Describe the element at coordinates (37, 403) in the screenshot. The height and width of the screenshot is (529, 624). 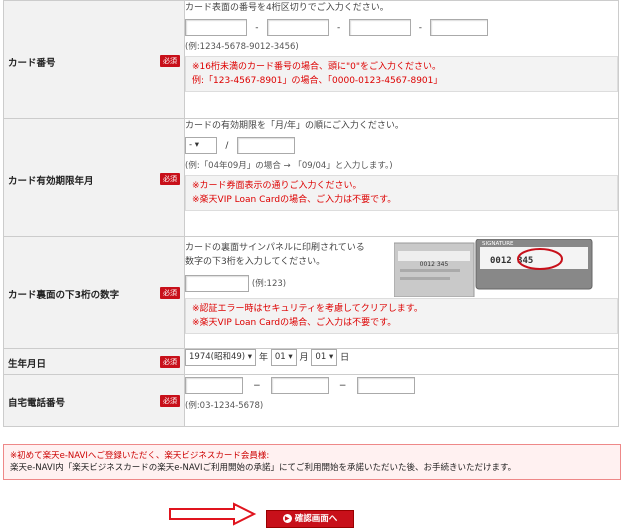
I see `phone-label: 自宅電話番号` at that location.